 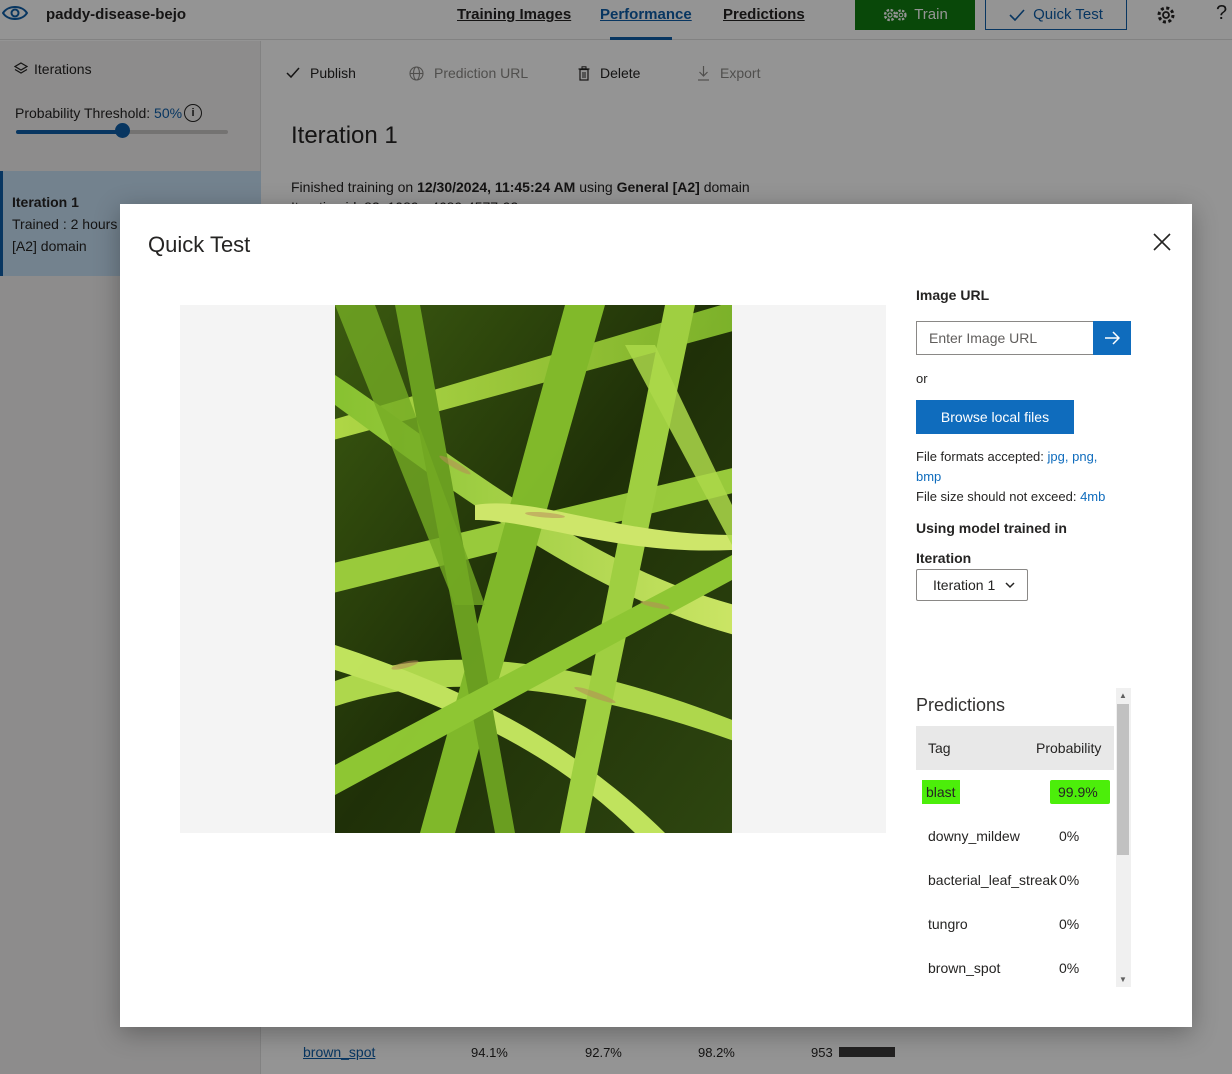 What do you see at coordinates (964, 968) in the screenshot?
I see `prediction-tag: brown_spot` at bounding box center [964, 968].